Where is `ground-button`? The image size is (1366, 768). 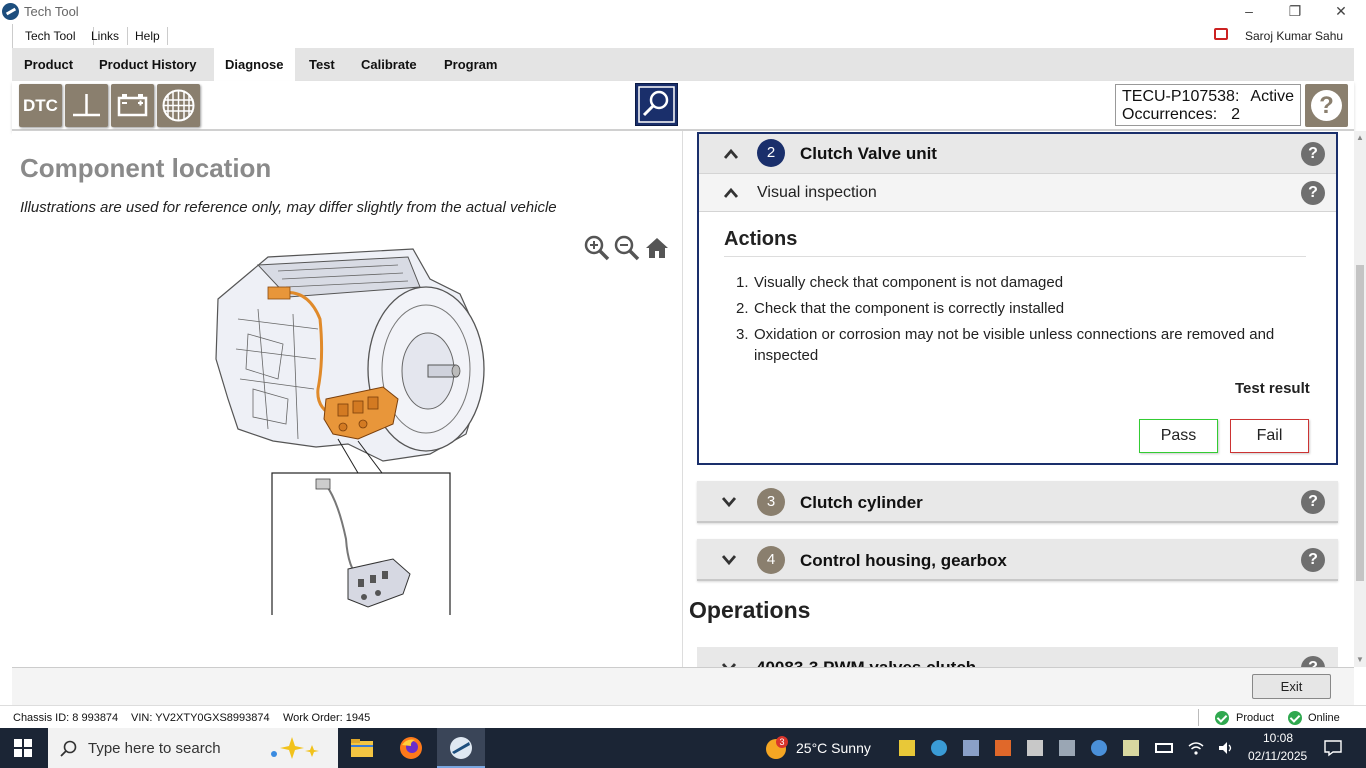 ground-button is located at coordinates (86, 105).